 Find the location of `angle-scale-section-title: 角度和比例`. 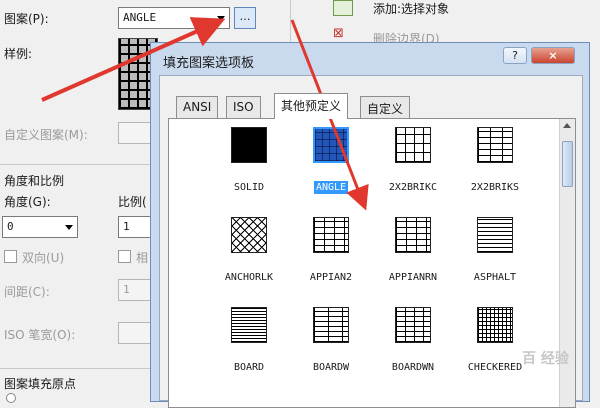

angle-scale-section-title: 角度和比例 is located at coordinates (34, 181).